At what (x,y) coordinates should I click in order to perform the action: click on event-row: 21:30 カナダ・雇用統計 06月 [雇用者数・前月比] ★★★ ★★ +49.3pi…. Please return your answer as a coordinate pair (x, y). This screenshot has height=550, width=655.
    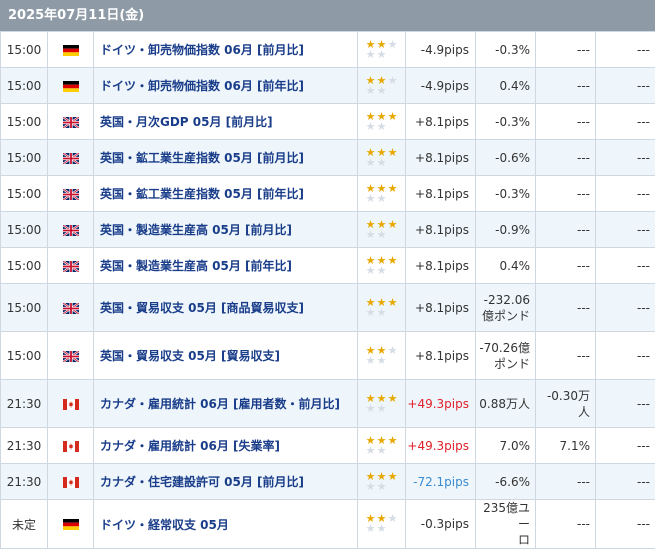
    Looking at the image, I should click on (327, 403).